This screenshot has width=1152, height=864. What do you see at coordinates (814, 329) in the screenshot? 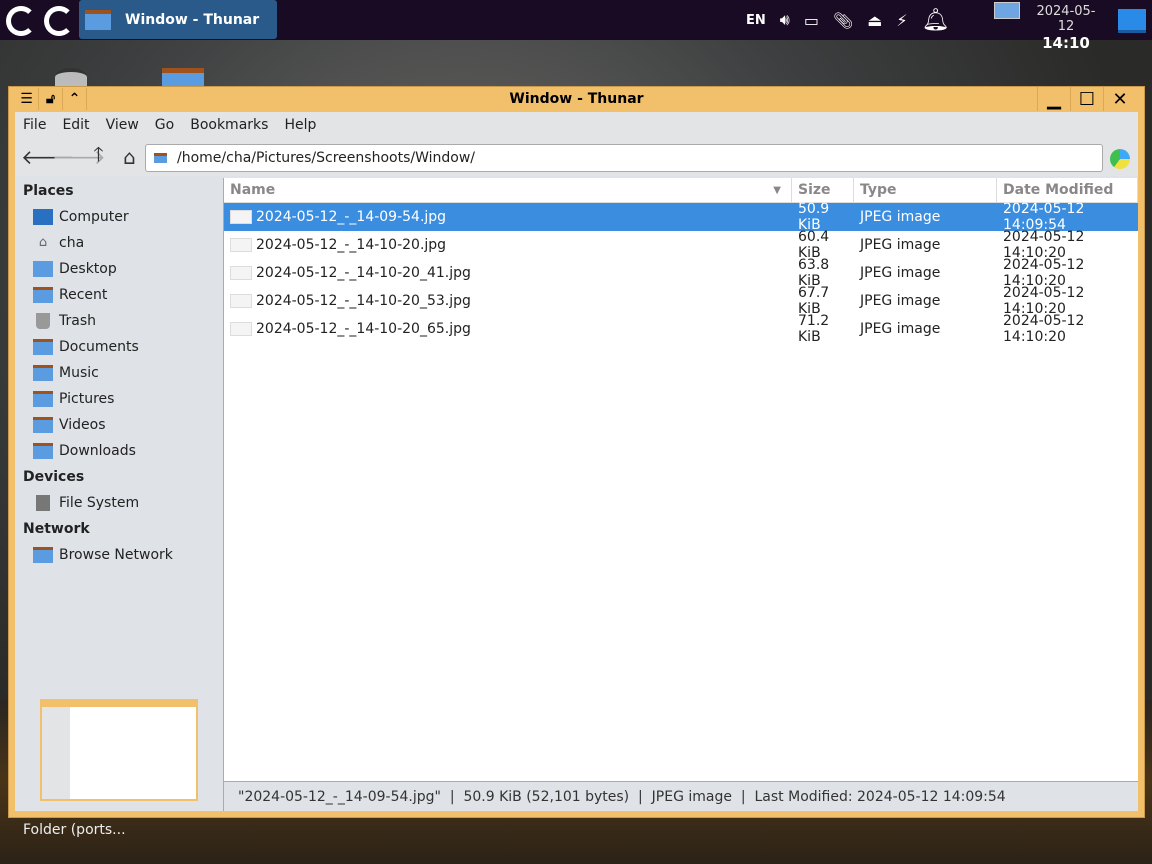
I see `file-size: 71.2 KiB` at bounding box center [814, 329].